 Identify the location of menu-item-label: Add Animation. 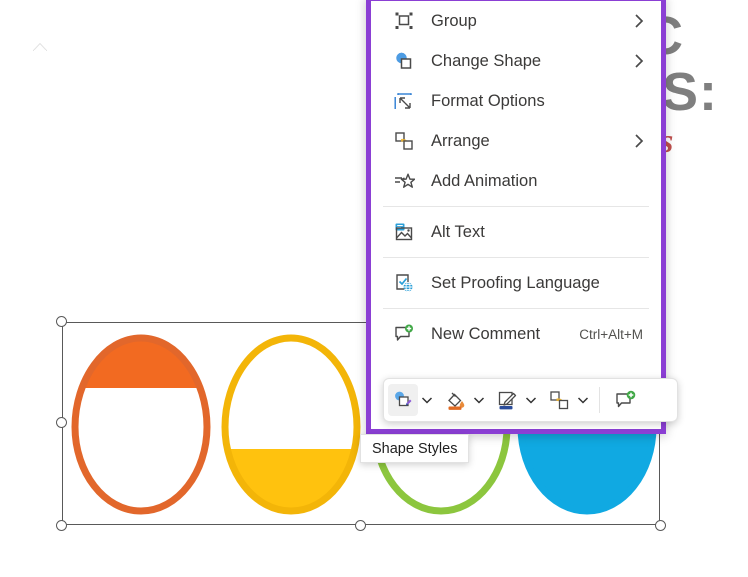
(484, 180).